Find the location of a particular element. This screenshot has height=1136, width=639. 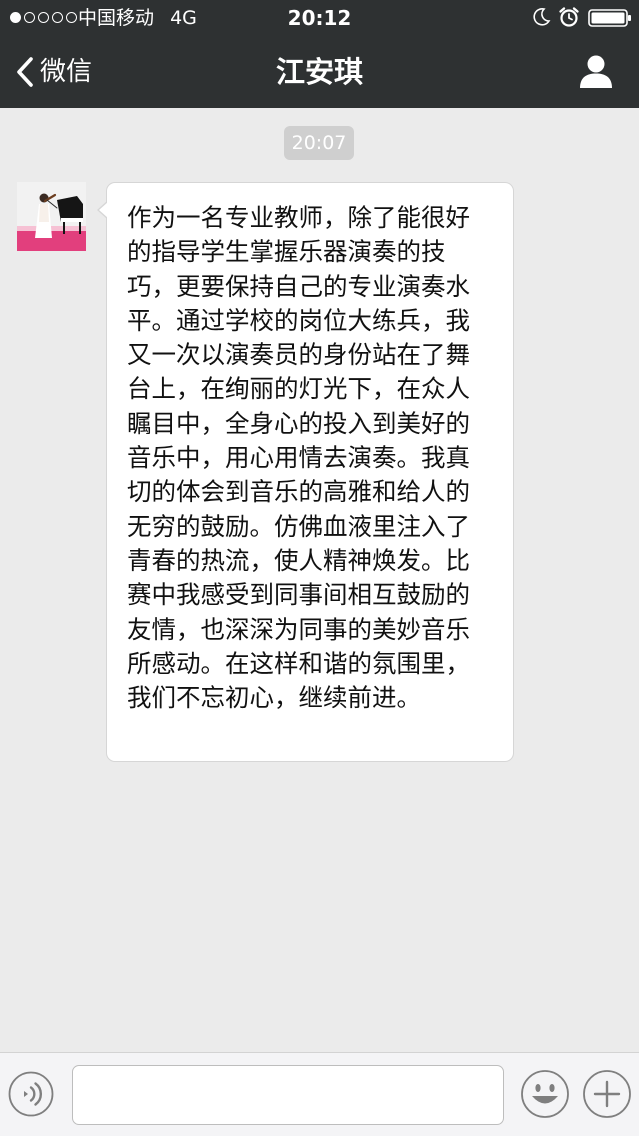

emoji-icon is located at coordinates (545, 1094).